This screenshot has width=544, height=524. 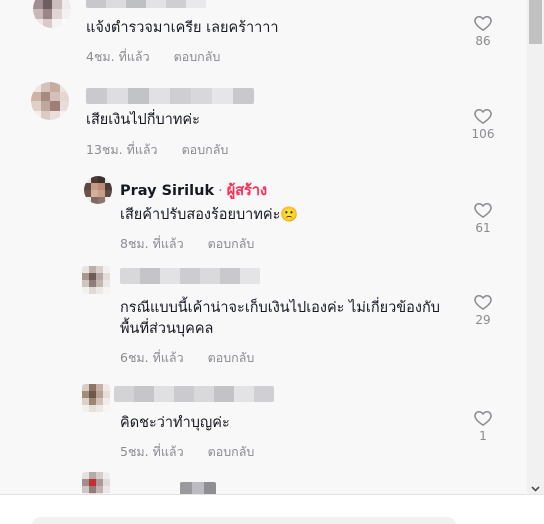 What do you see at coordinates (247, 191) in the screenshot?
I see `creator-badge: ผู้สร้าง` at bounding box center [247, 191].